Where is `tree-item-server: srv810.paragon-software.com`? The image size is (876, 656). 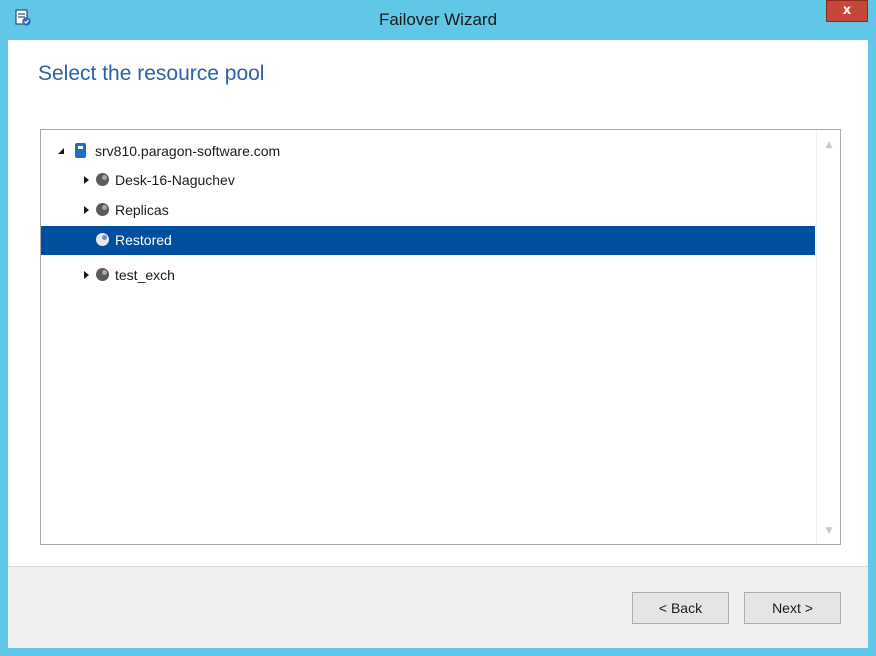
tree-item-server: srv810.paragon-software.com is located at coordinates (428, 151).